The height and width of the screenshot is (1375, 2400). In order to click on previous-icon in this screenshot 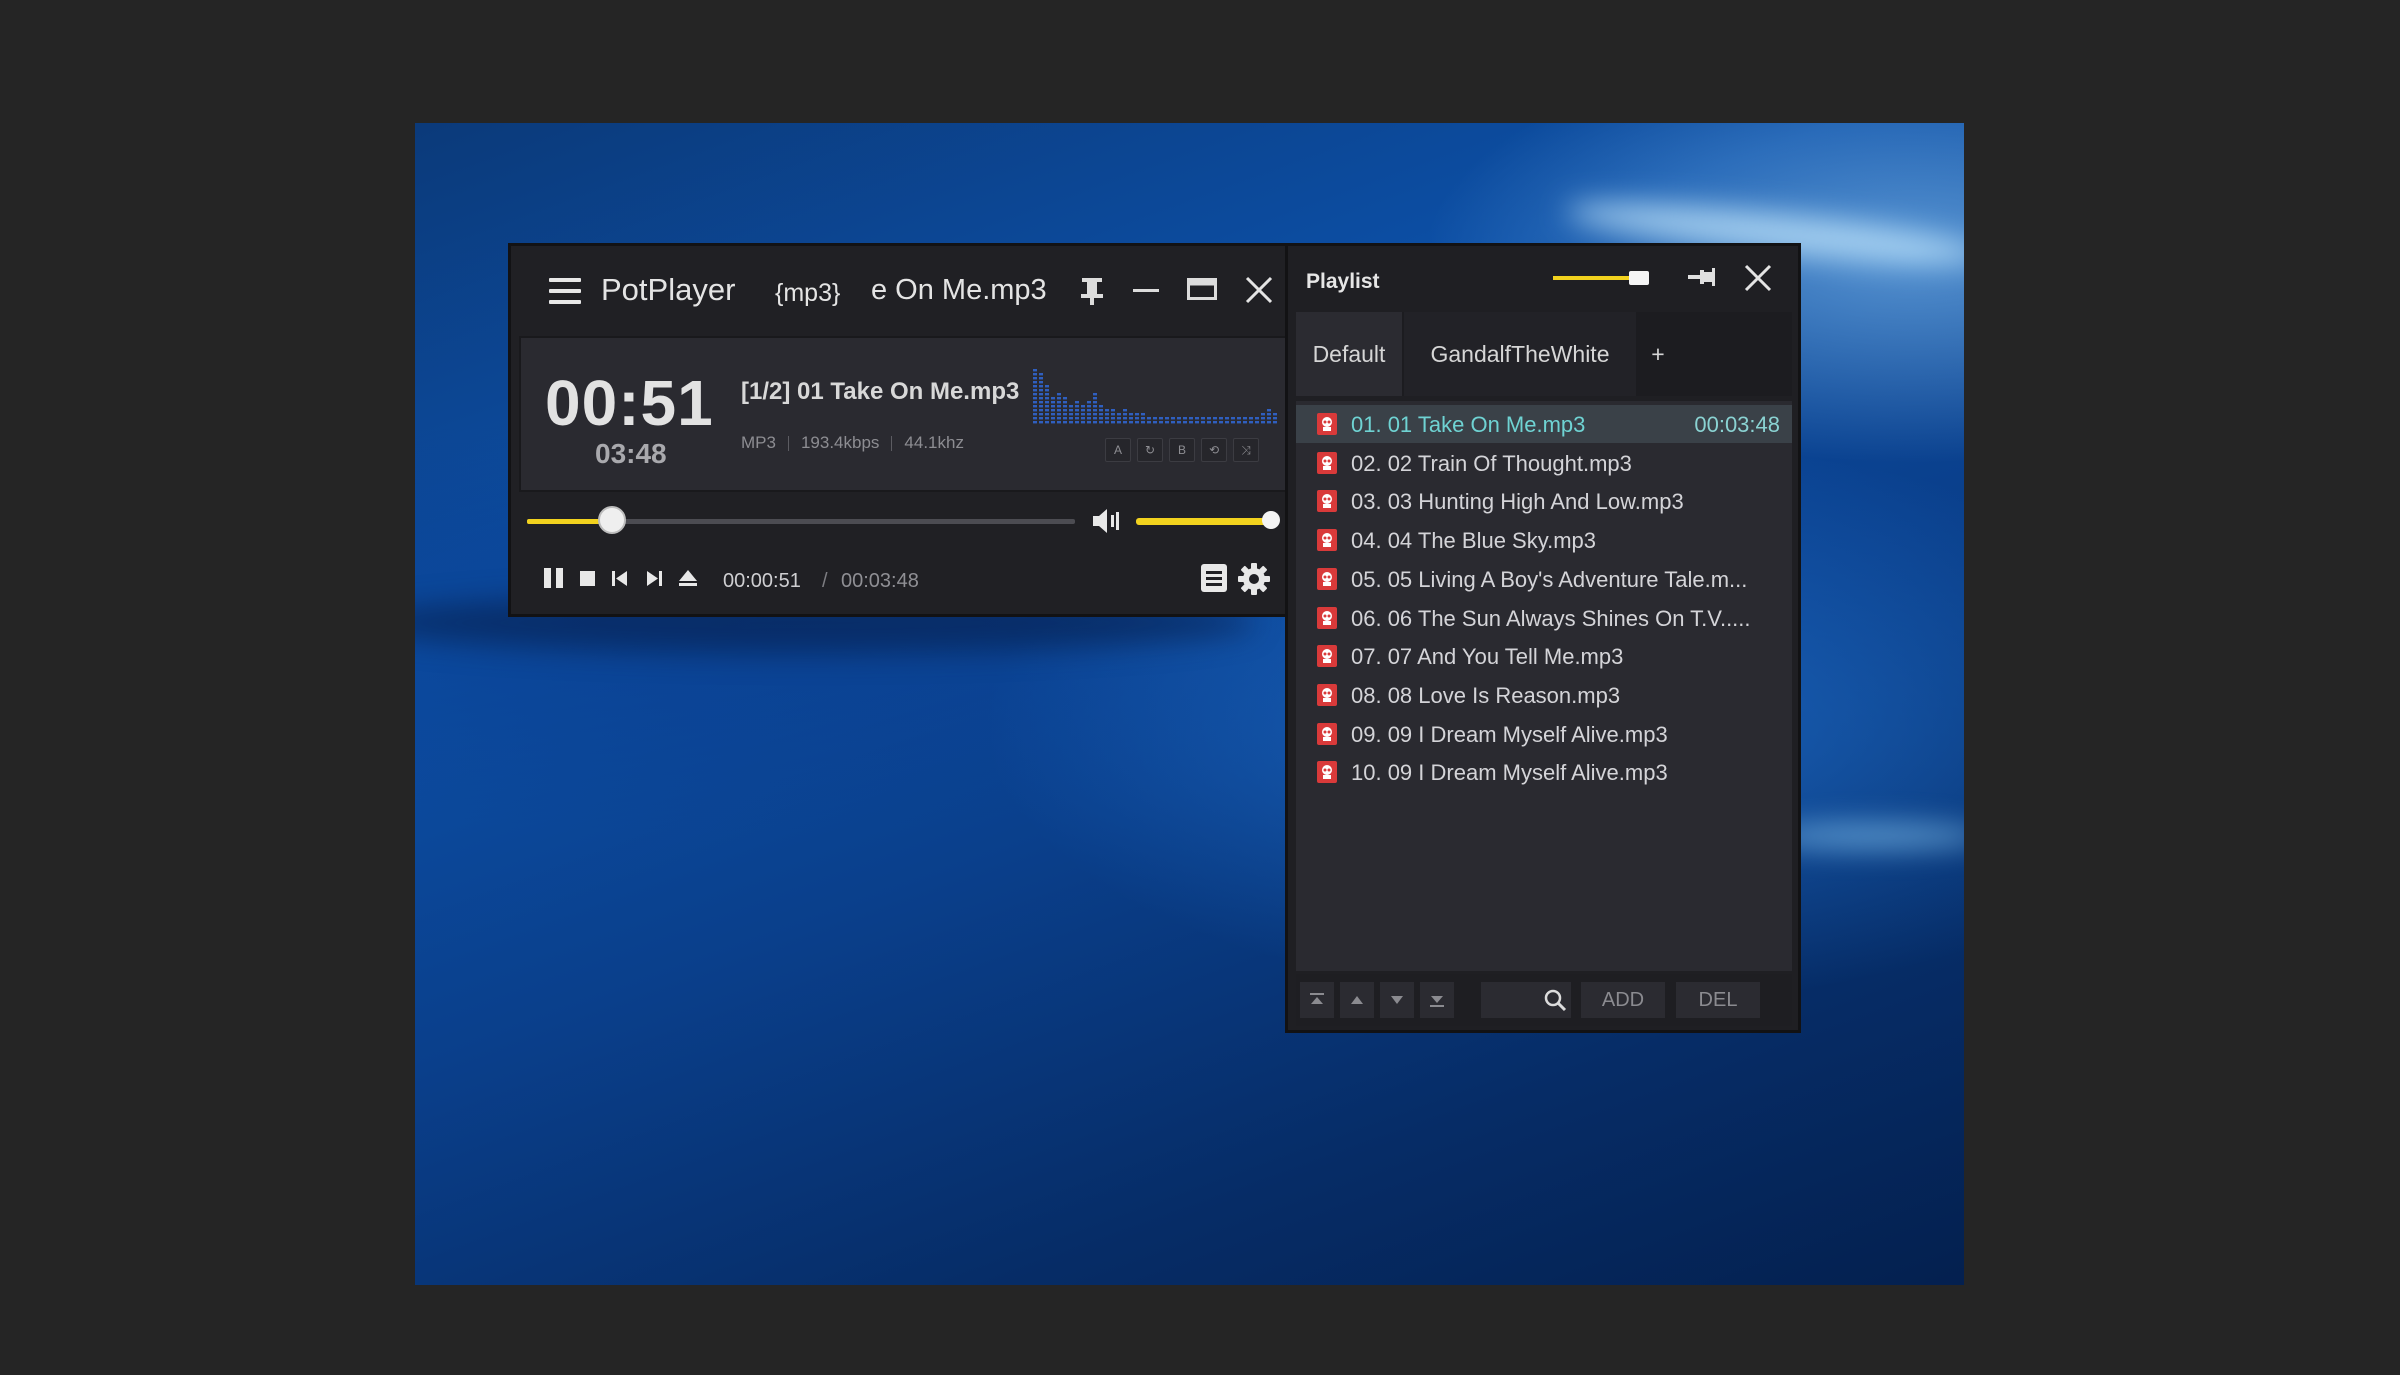, I will do `click(620, 578)`.